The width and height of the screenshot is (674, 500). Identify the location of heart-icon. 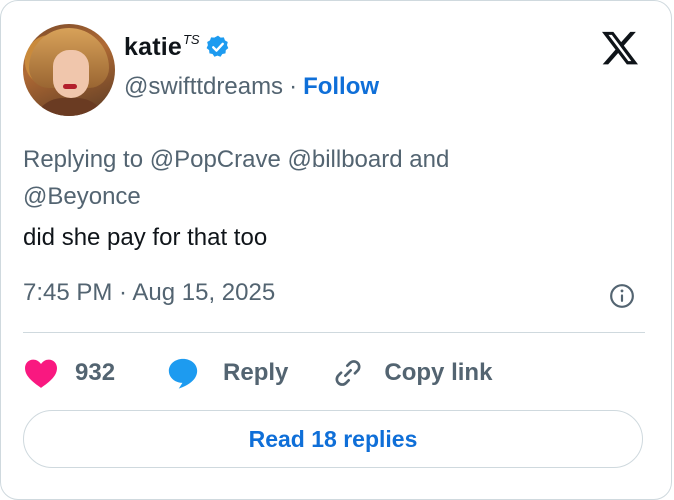
(41, 373).